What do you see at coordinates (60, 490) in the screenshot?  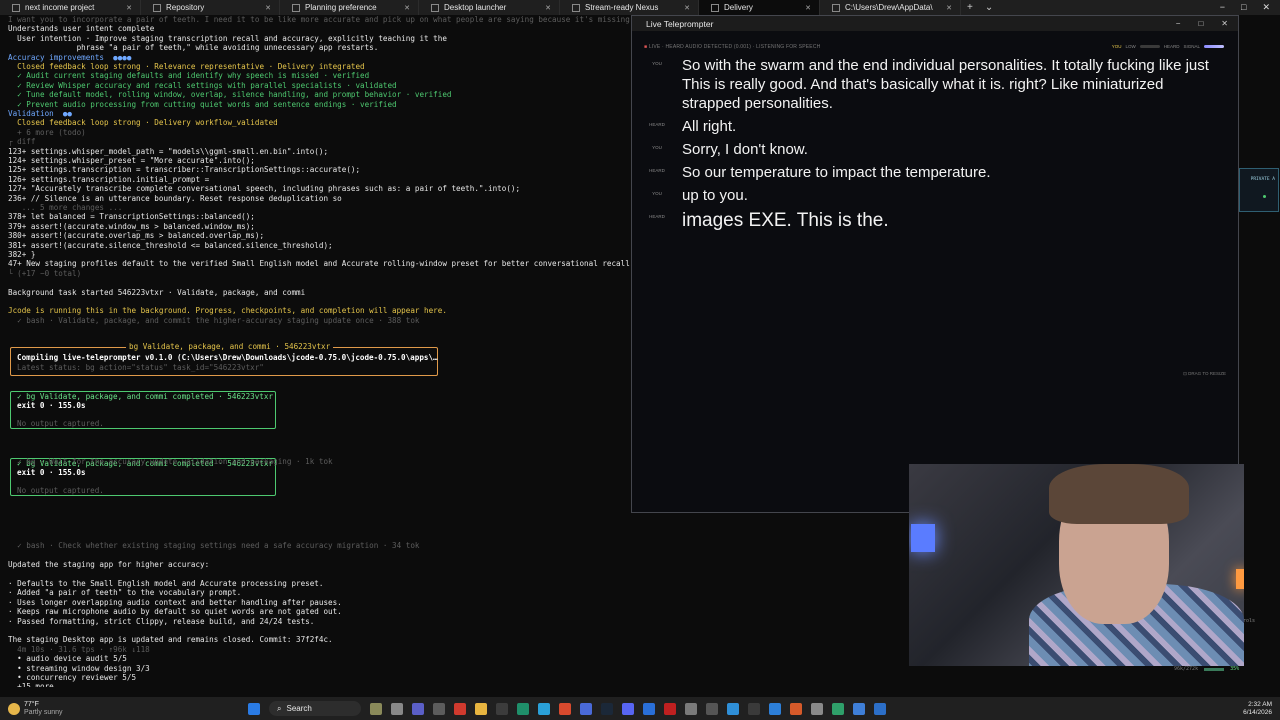 I see `no-output-note: No output captured.` at bounding box center [60, 490].